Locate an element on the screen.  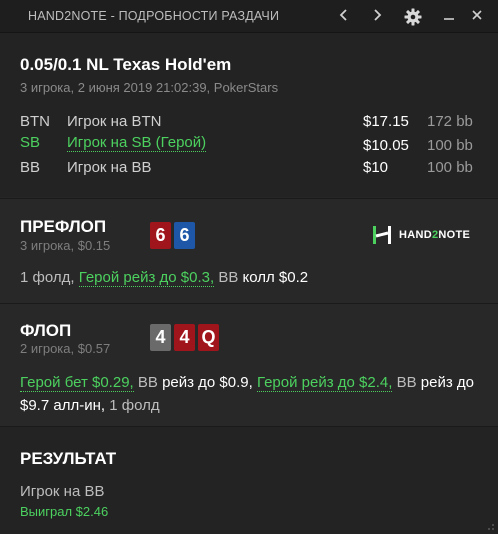
player-name: Игрок на BTN is located at coordinates (114, 121).